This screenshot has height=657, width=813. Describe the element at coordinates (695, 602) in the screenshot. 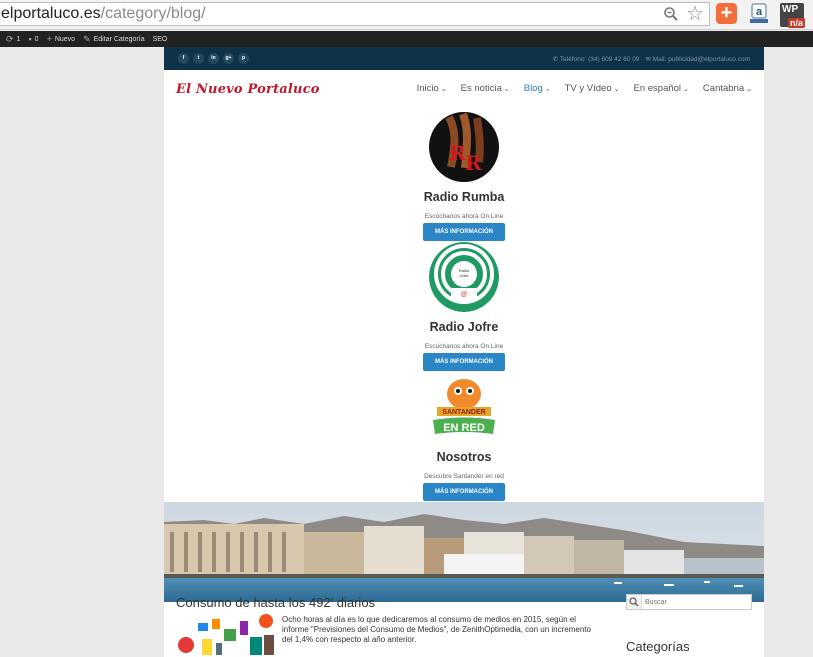

I see `search-input` at that location.